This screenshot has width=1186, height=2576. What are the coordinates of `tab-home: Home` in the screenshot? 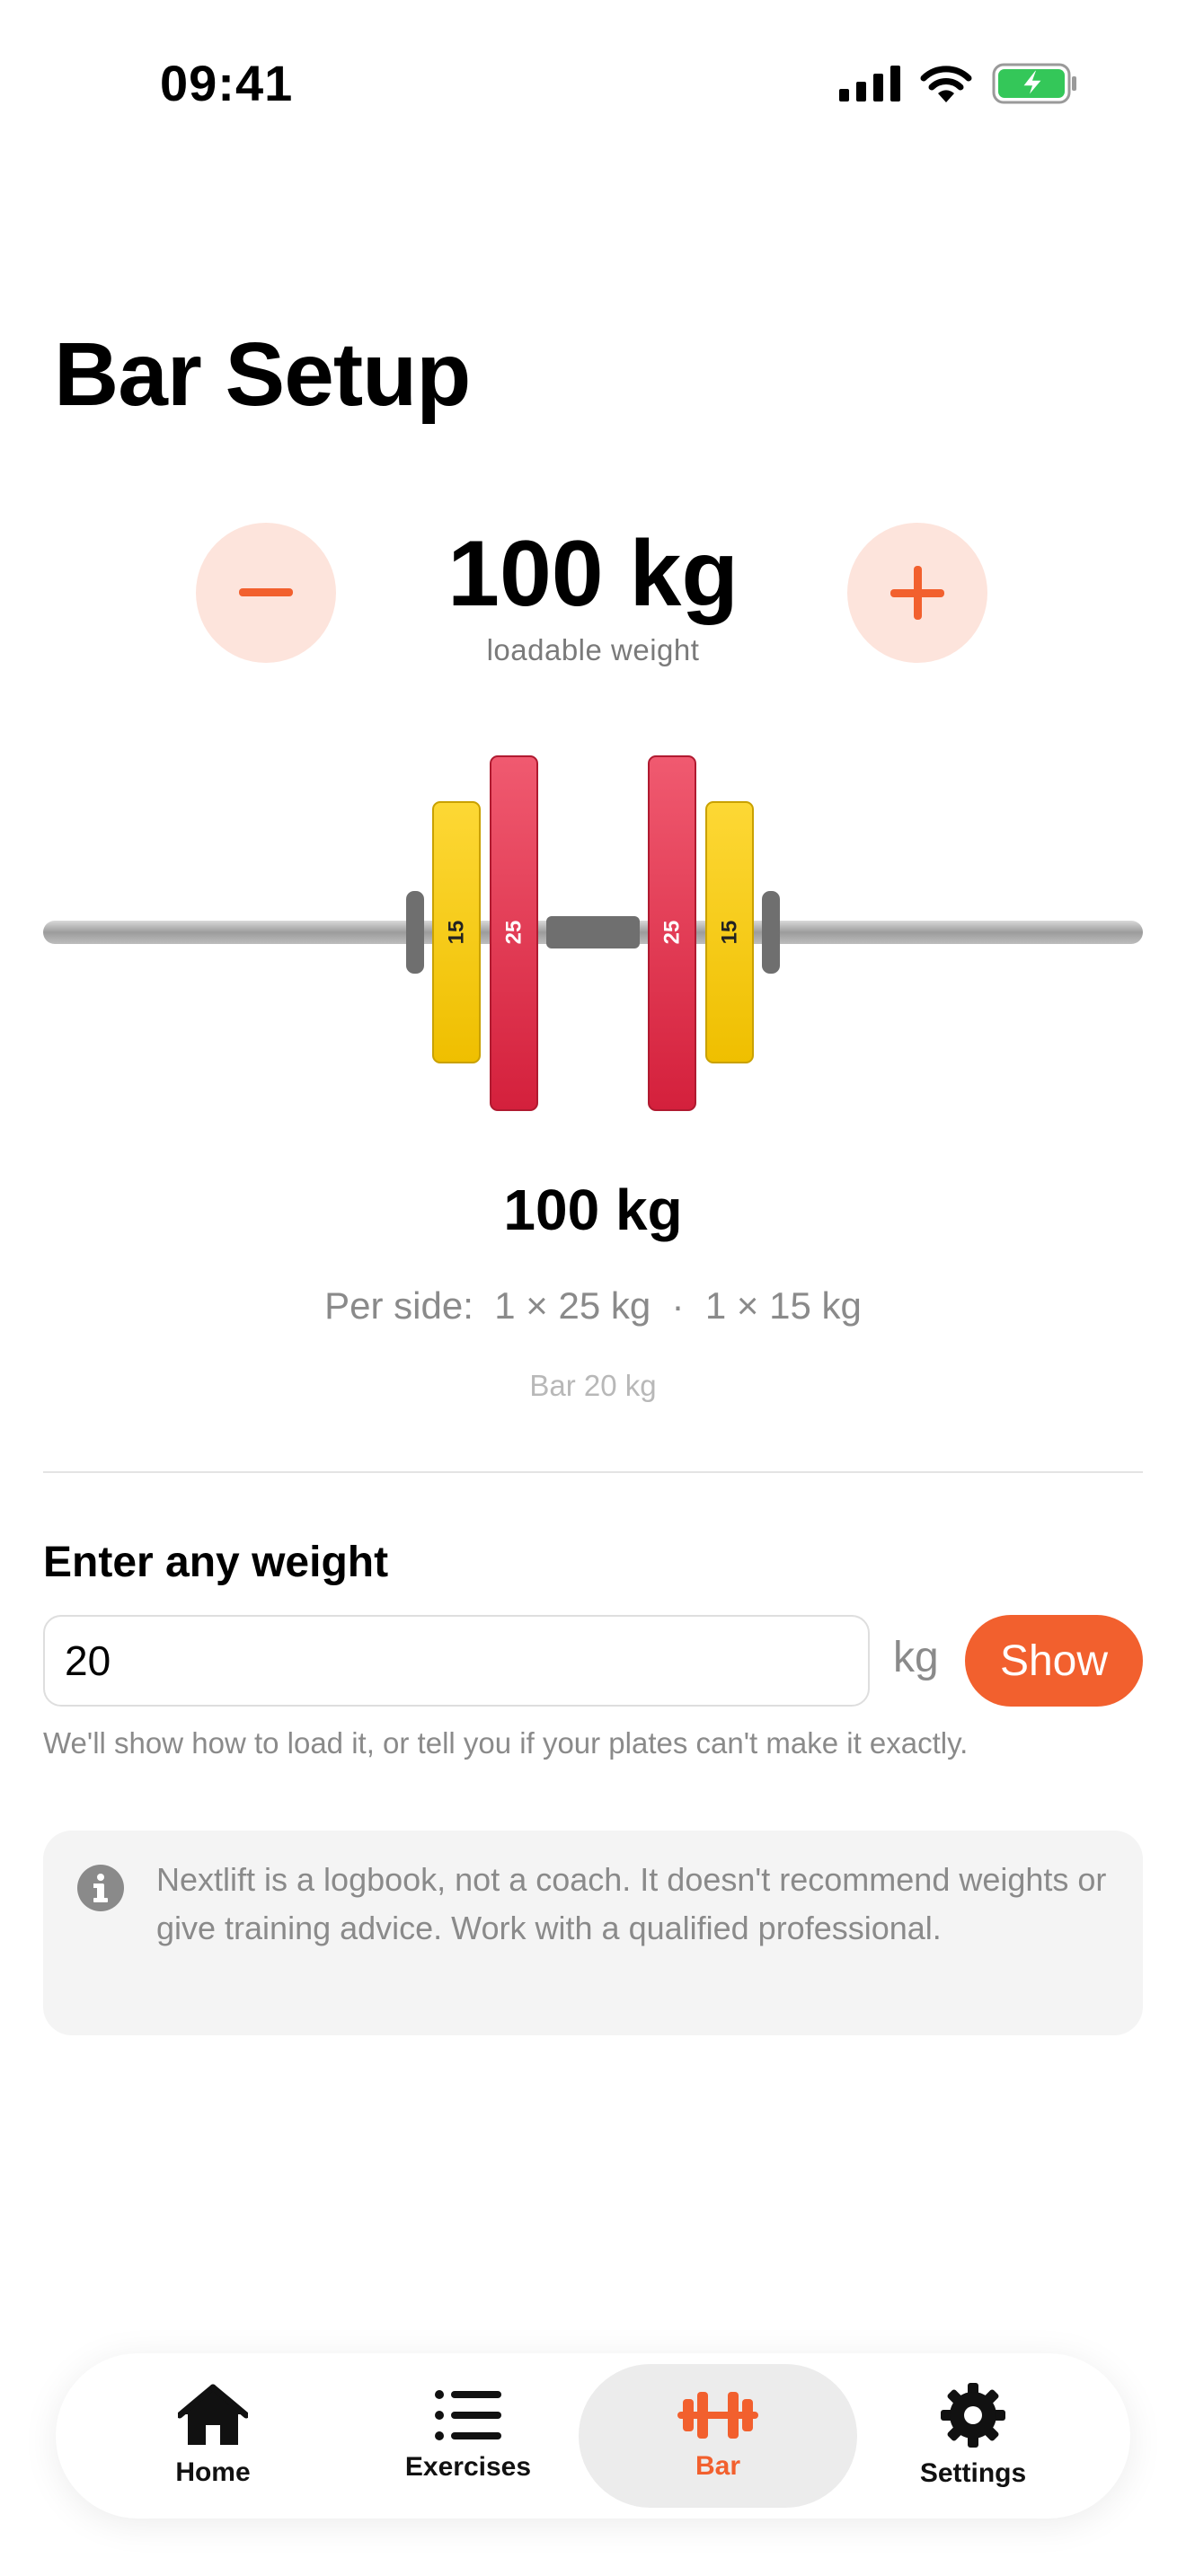 It's located at (213, 2436).